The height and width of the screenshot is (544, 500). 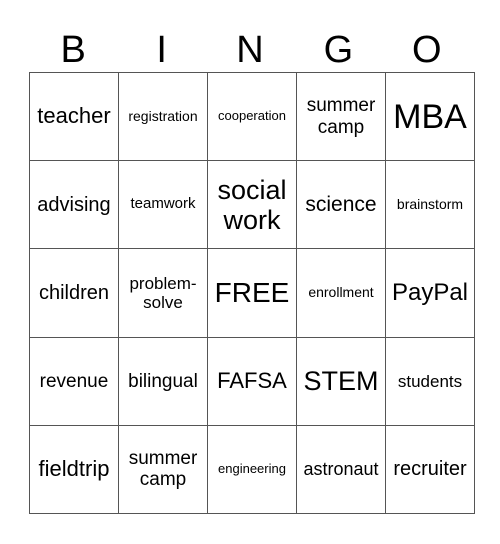 I want to click on bingo-header: B I N G O, so click(x=250, y=50).